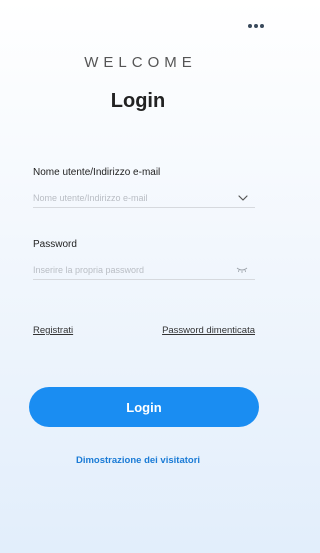 The width and height of the screenshot is (320, 553). I want to click on visitor-demo-link: Dimostrazione dei visitatori, so click(138, 460).